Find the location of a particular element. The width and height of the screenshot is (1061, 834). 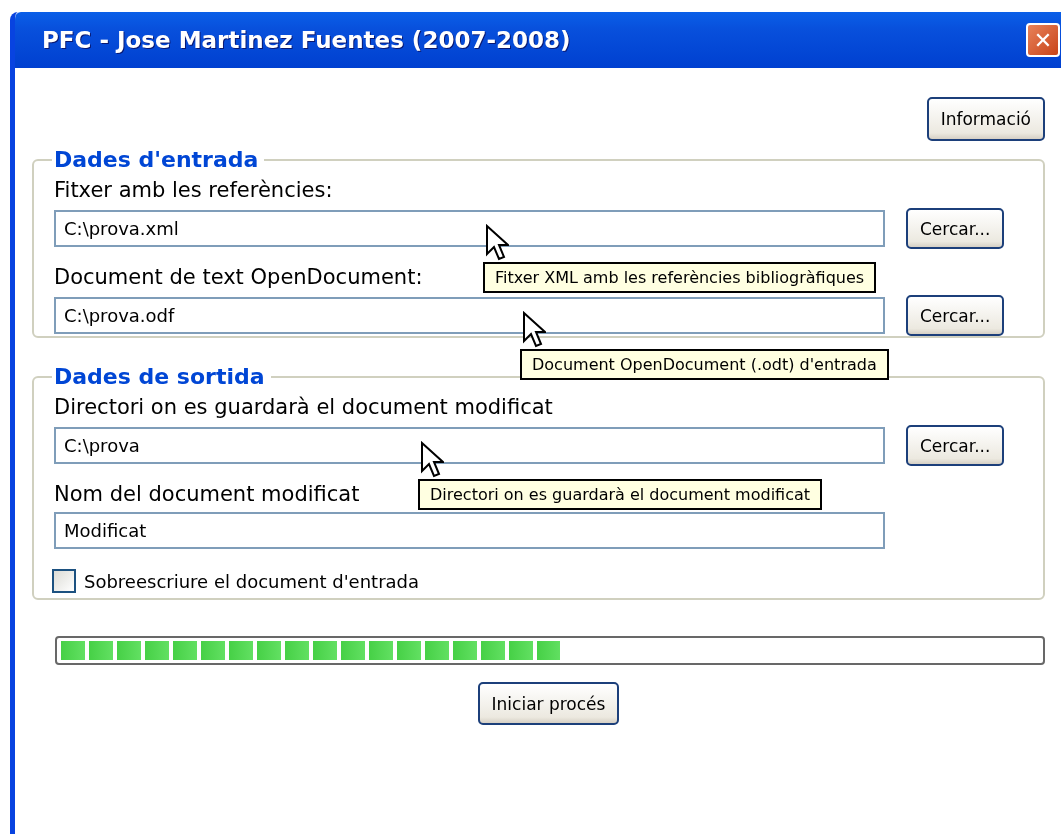

checkbox is located at coordinates (64, 581).